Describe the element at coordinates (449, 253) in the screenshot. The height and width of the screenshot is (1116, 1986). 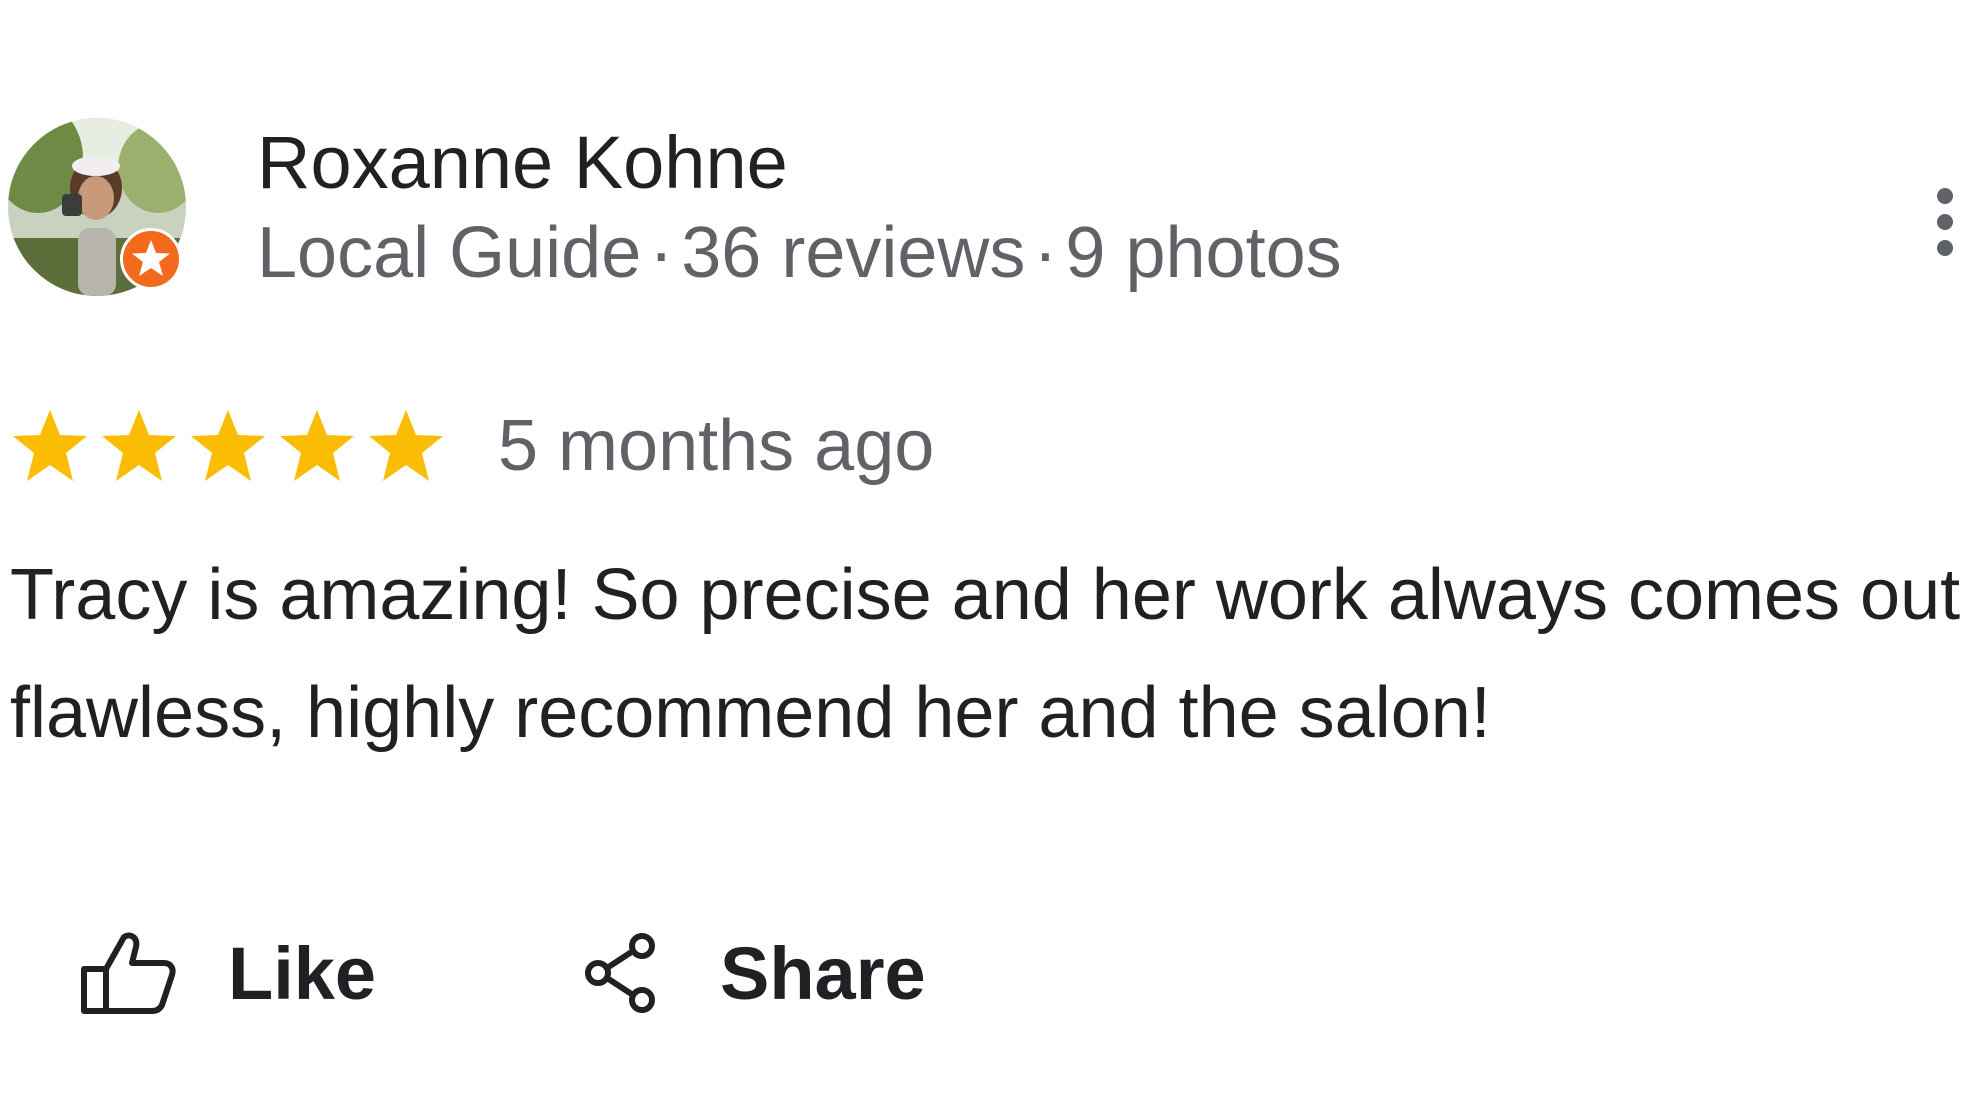
I see `local-guide-label: Local Guide` at that location.